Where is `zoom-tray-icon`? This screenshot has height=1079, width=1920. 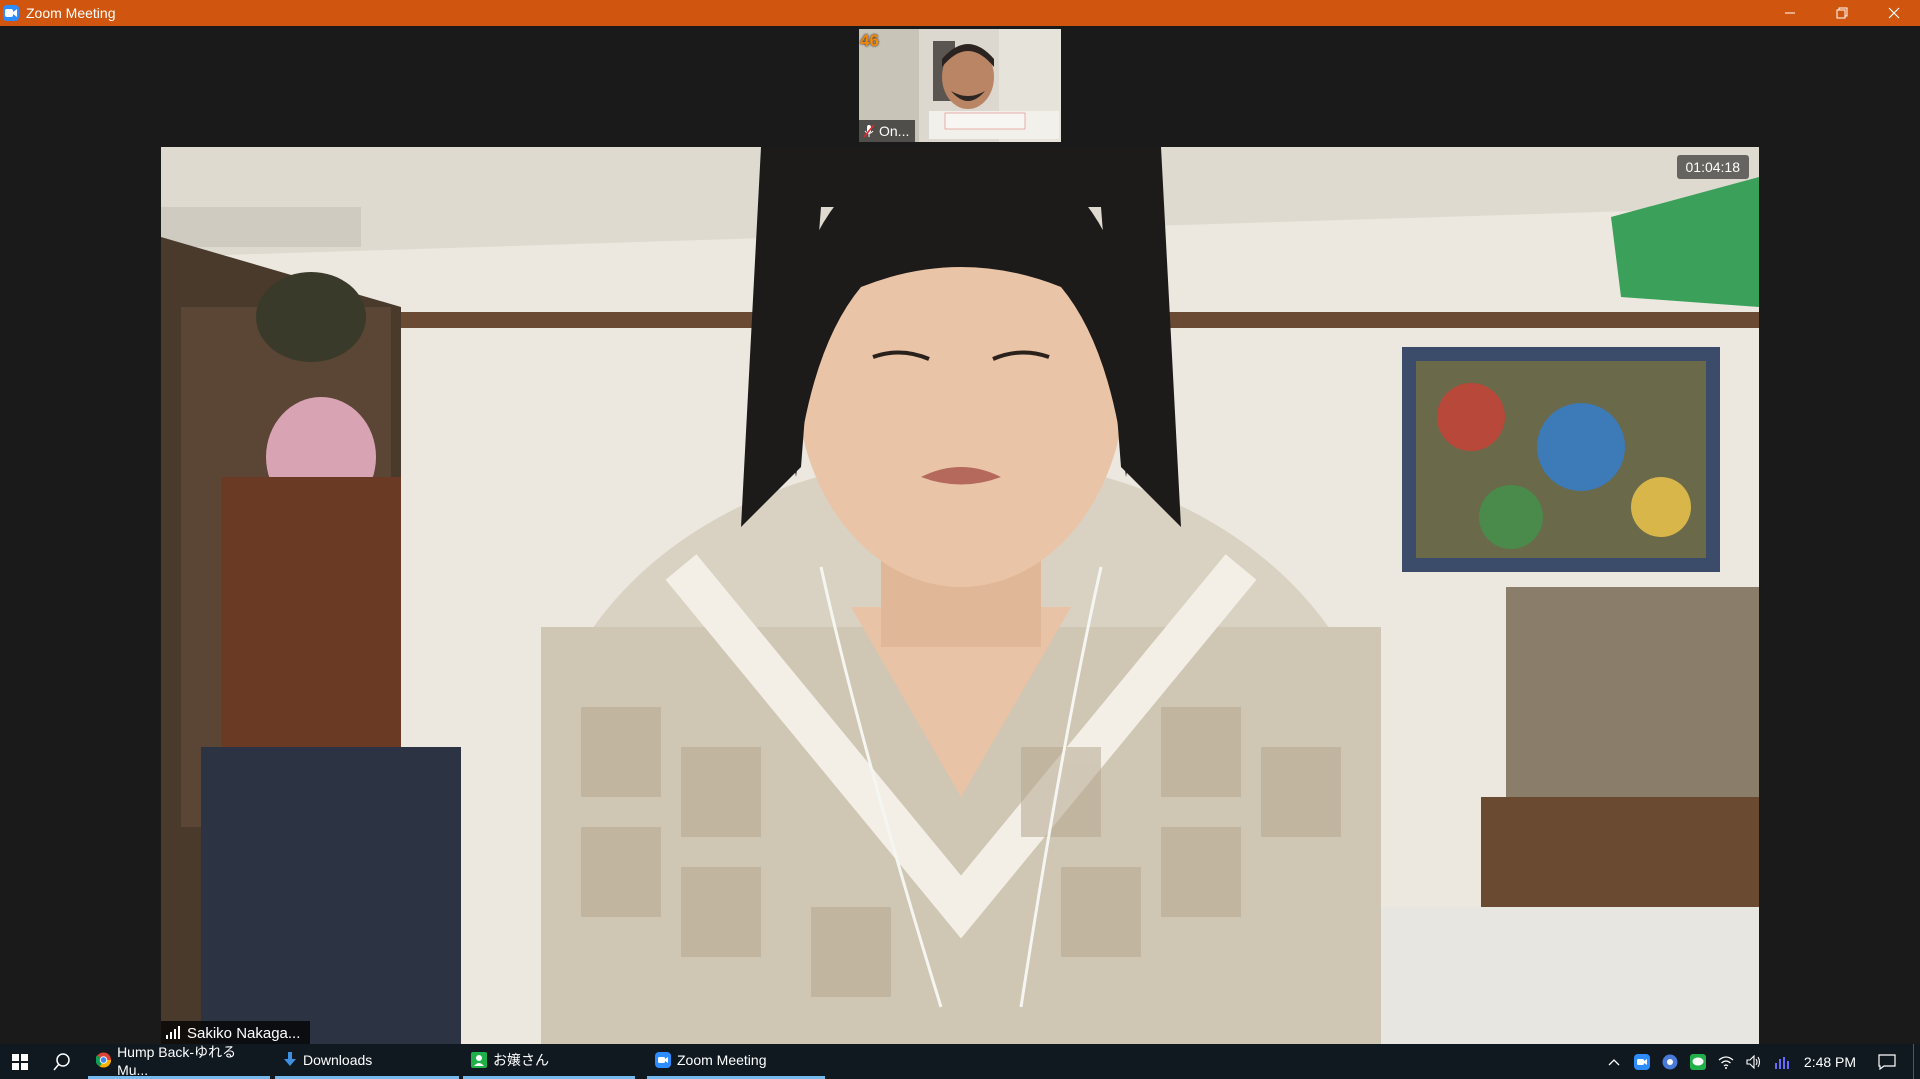
zoom-tray-icon is located at coordinates (1642, 1061).